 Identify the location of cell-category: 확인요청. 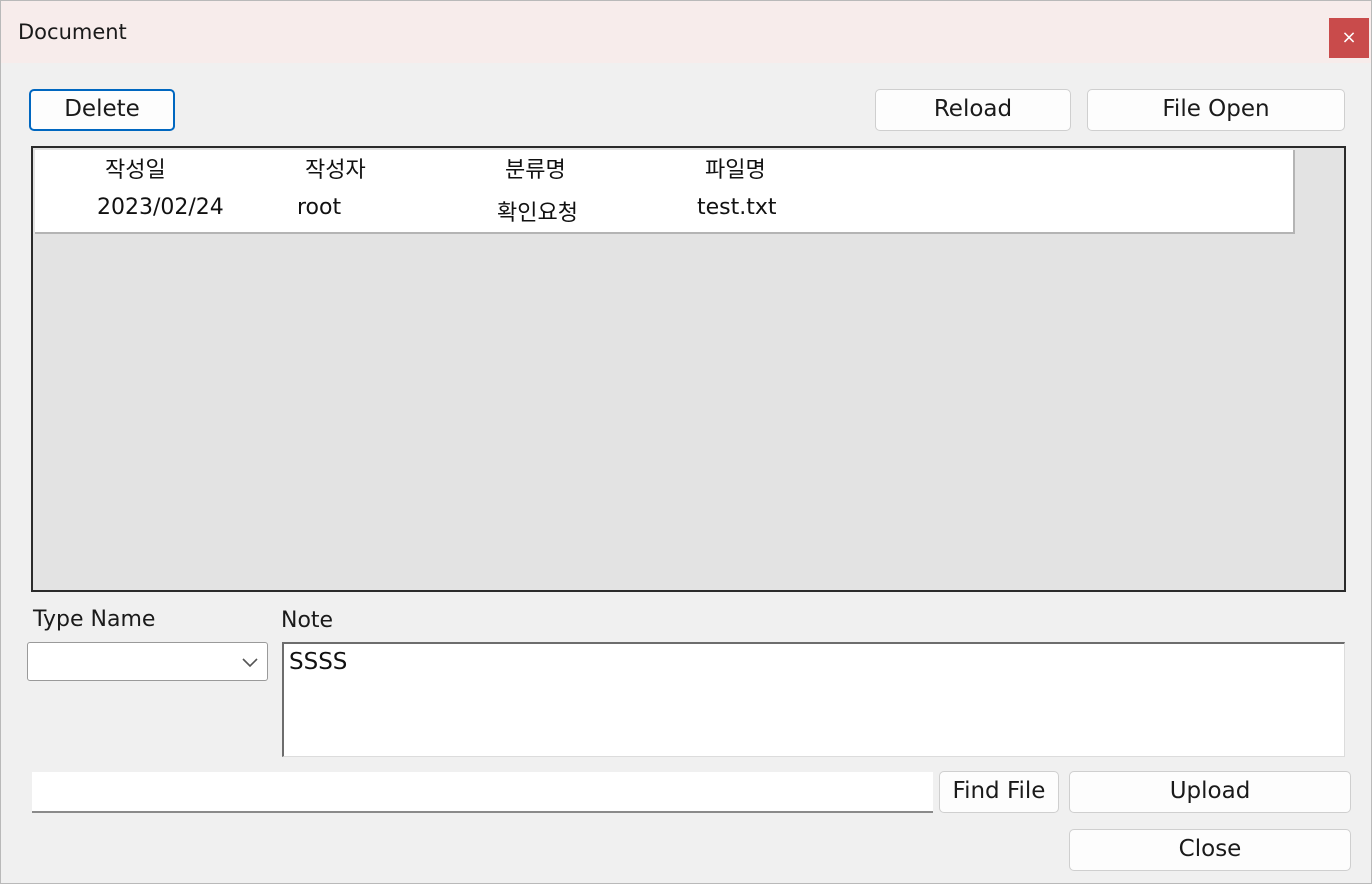
(594, 210).